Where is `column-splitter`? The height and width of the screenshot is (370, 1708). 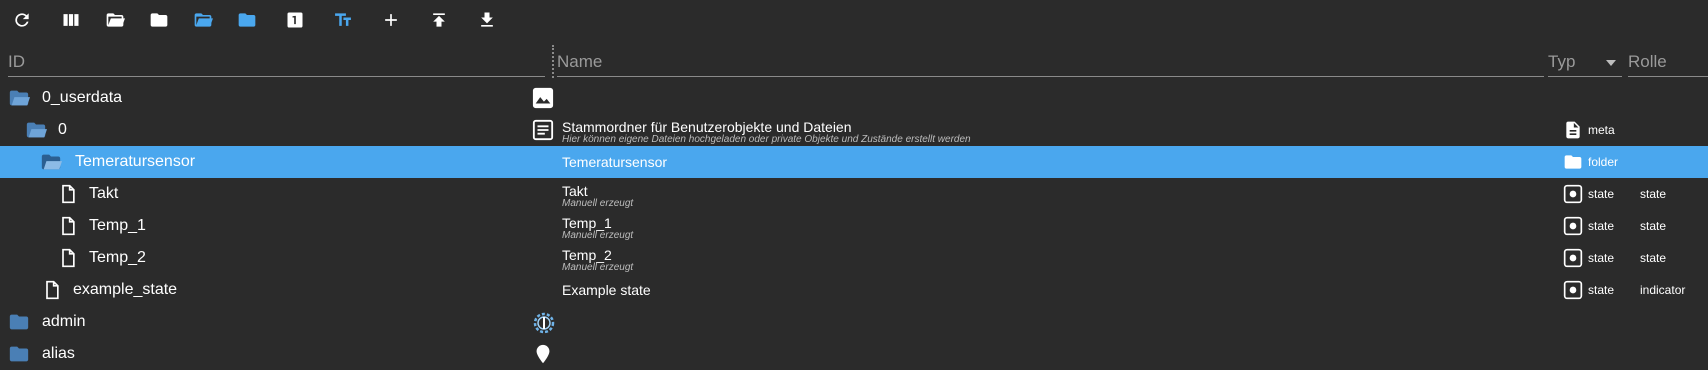
column-splitter is located at coordinates (553, 61).